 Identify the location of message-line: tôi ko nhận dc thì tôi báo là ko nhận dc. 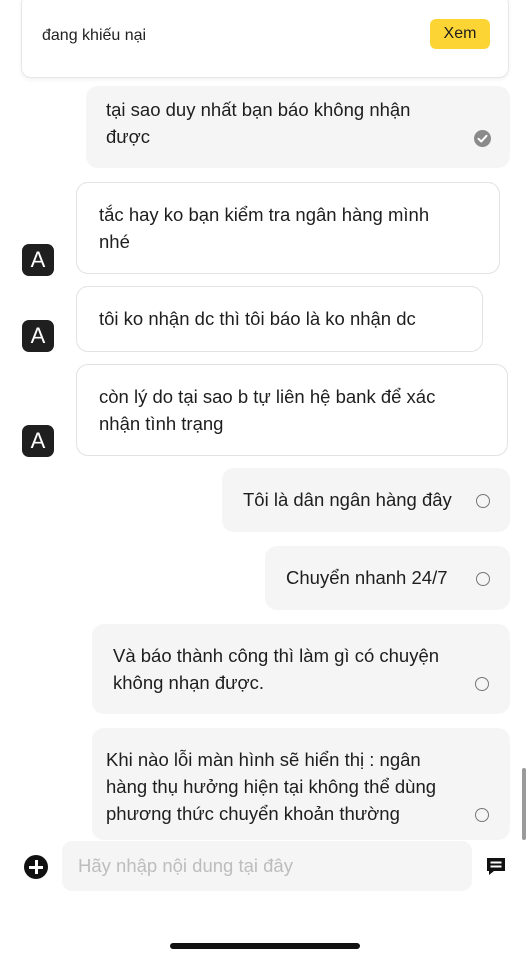
(257, 318).